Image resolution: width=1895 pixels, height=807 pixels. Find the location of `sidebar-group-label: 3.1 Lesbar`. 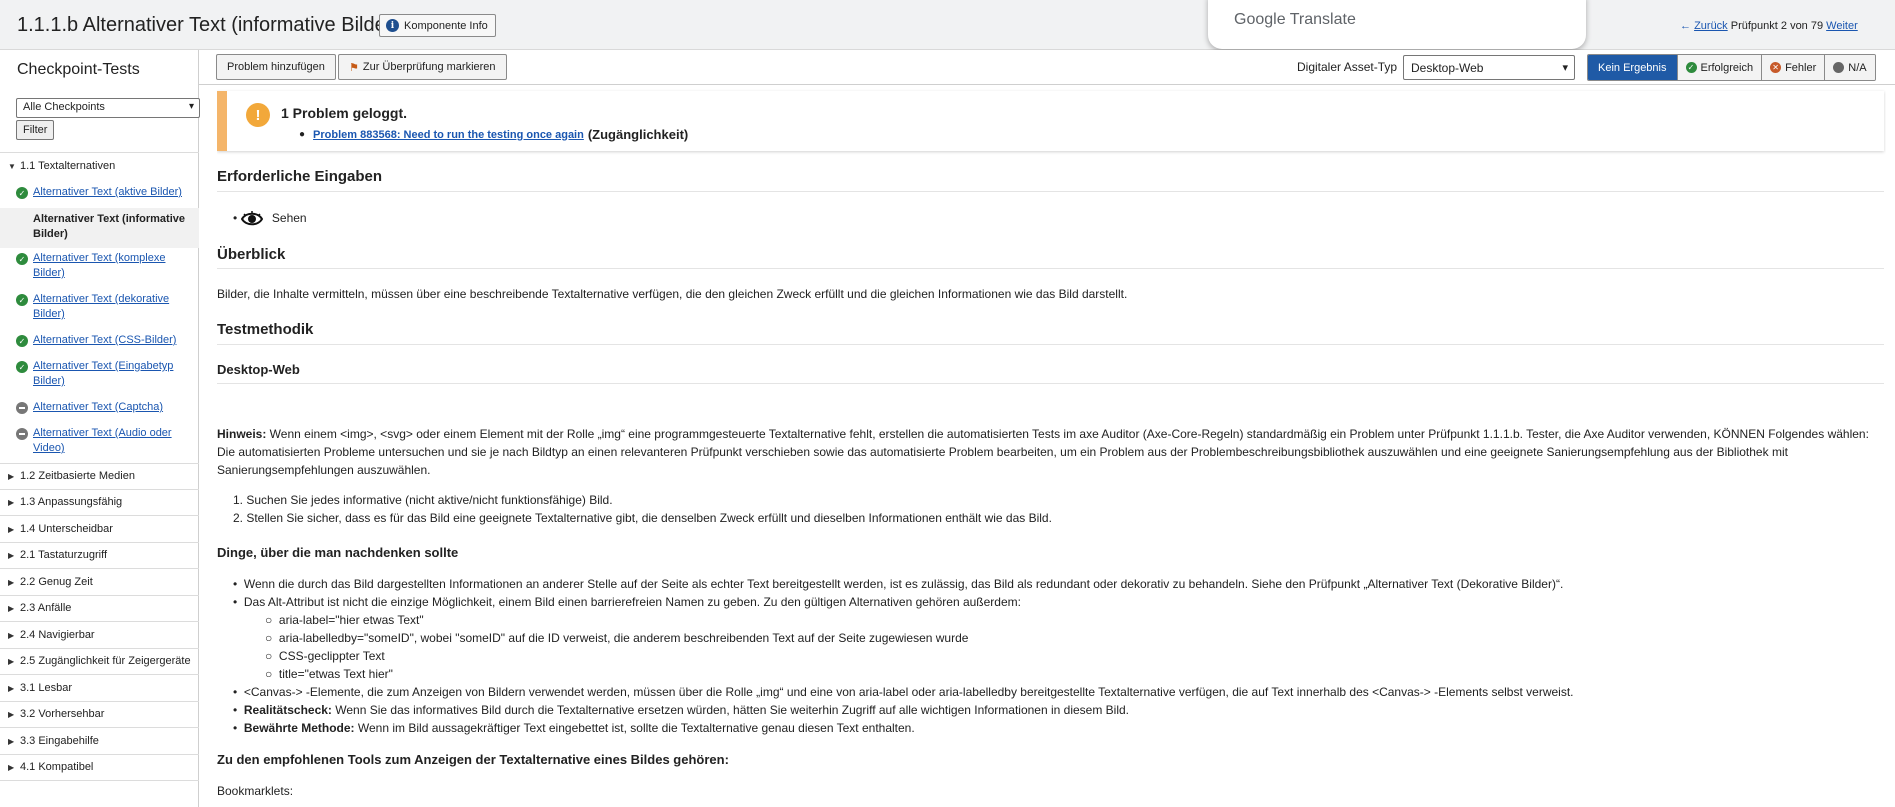

sidebar-group-label: 3.1 Lesbar is located at coordinates (46, 688).